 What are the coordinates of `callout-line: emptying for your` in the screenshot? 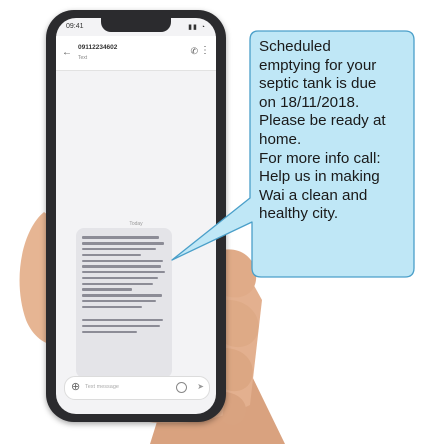 It's located at (318, 65).